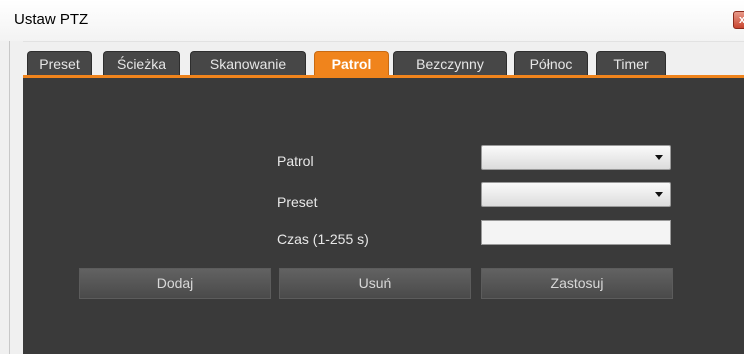  I want to click on tab-idle: Bezczynny, so click(450, 63).